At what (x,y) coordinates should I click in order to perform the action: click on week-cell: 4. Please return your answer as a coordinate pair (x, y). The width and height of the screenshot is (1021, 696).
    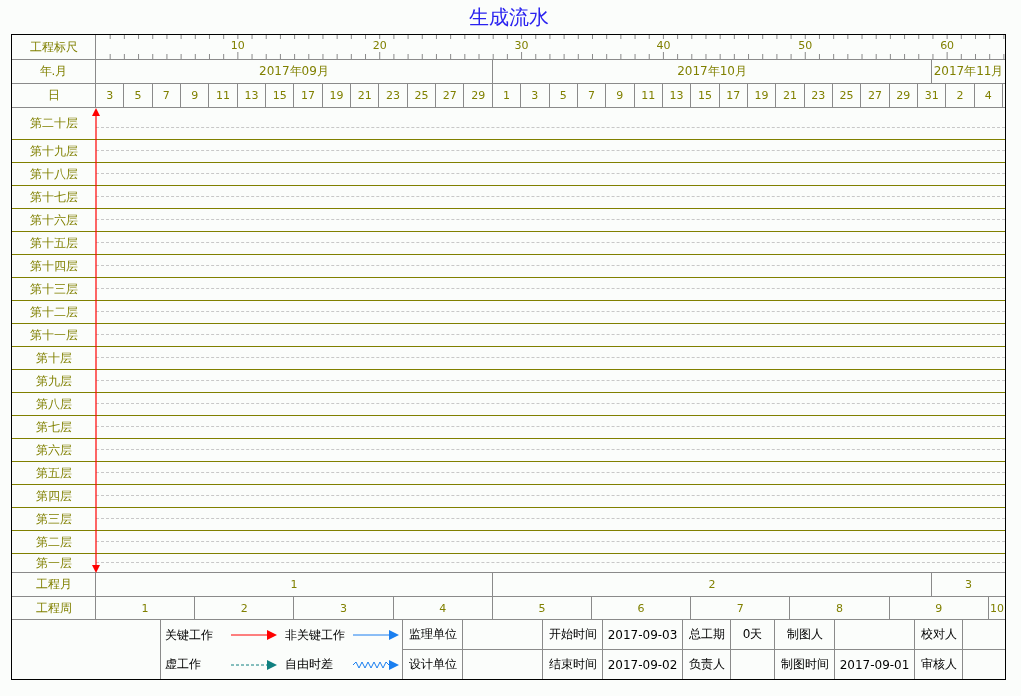
    Looking at the image, I should click on (443, 608).